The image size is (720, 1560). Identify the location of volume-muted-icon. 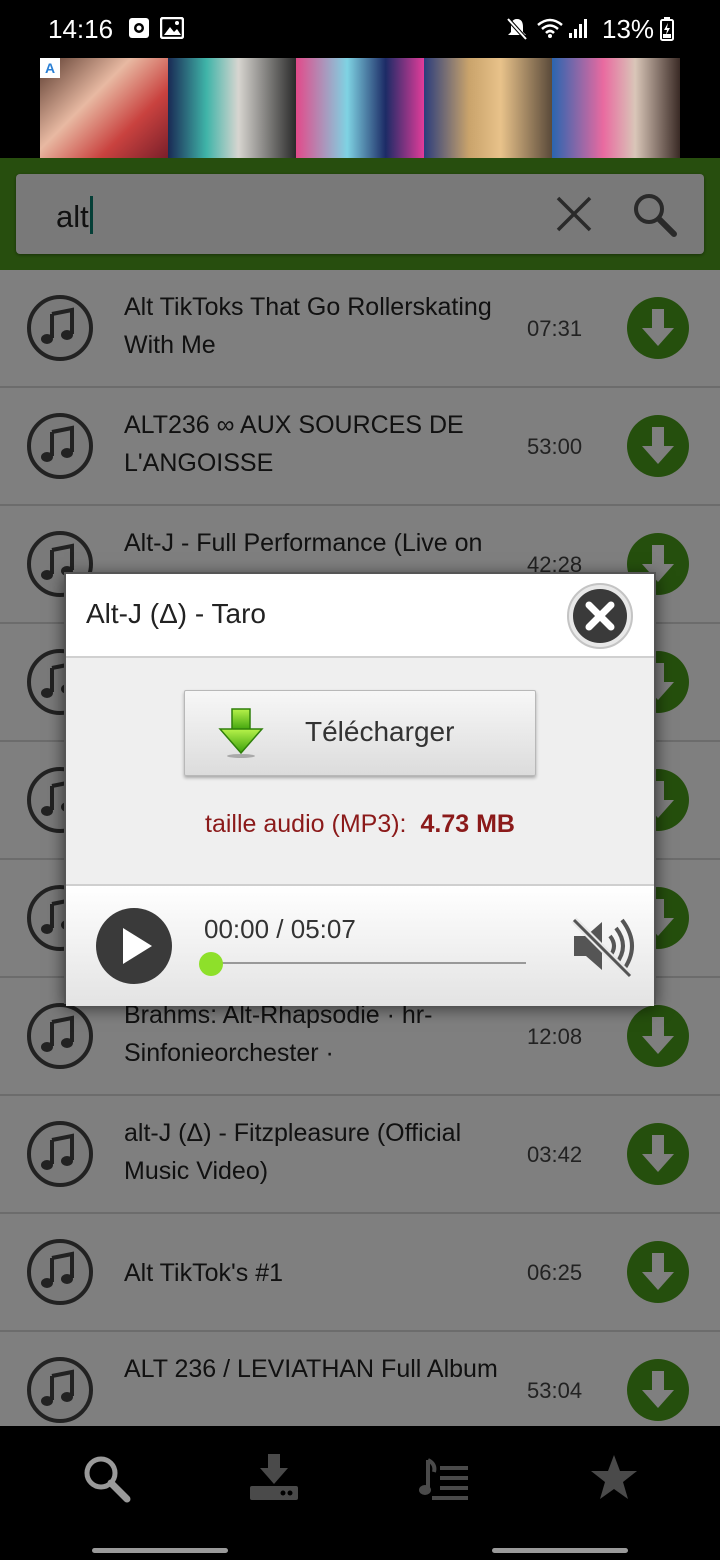
(604, 946).